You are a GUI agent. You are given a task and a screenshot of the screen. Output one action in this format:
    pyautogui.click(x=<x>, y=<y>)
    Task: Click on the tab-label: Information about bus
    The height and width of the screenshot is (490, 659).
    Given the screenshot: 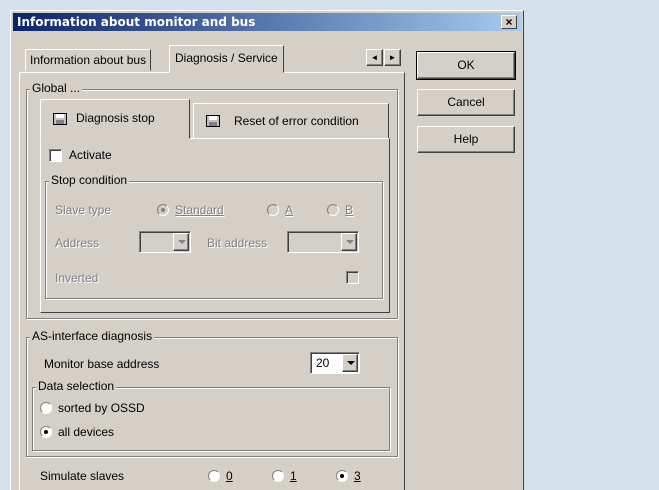 What is the action you would take?
    pyautogui.click(x=88, y=60)
    